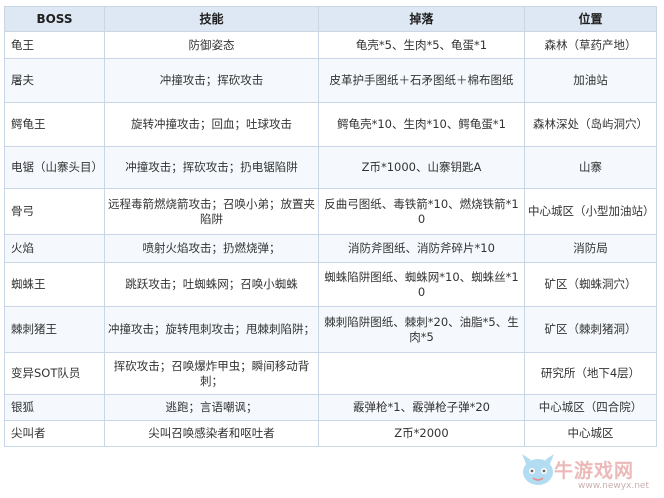 Image resolution: width=664 pixels, height=498 pixels. What do you see at coordinates (54, 373) in the screenshot?
I see `boss-name: 变异SOT队员` at bounding box center [54, 373].